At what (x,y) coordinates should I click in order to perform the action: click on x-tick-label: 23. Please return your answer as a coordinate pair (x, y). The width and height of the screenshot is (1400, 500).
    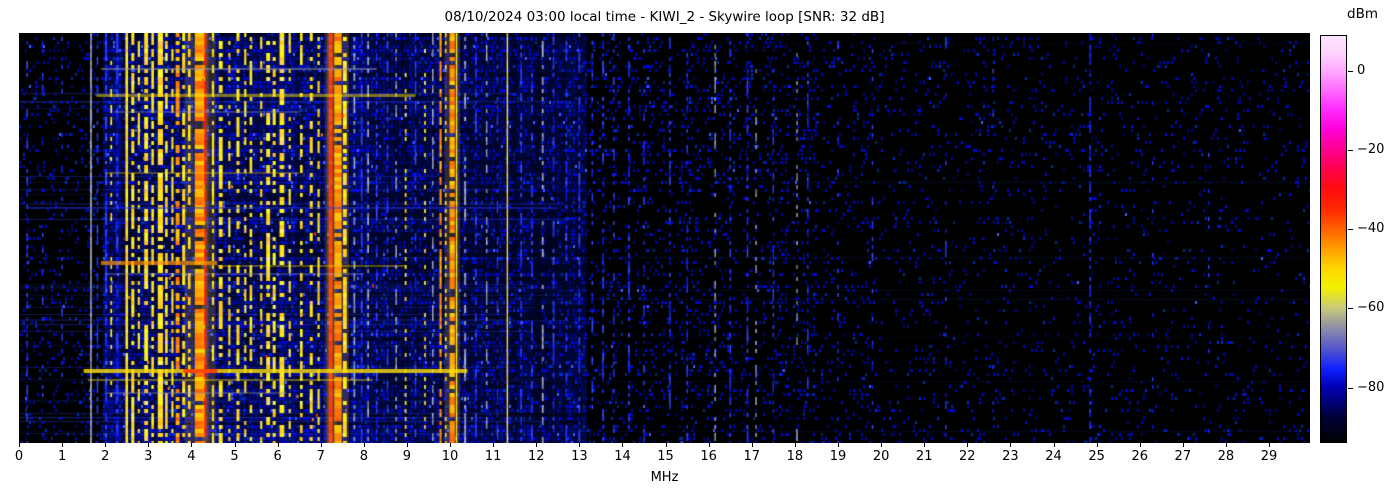
    Looking at the image, I should click on (1010, 456).